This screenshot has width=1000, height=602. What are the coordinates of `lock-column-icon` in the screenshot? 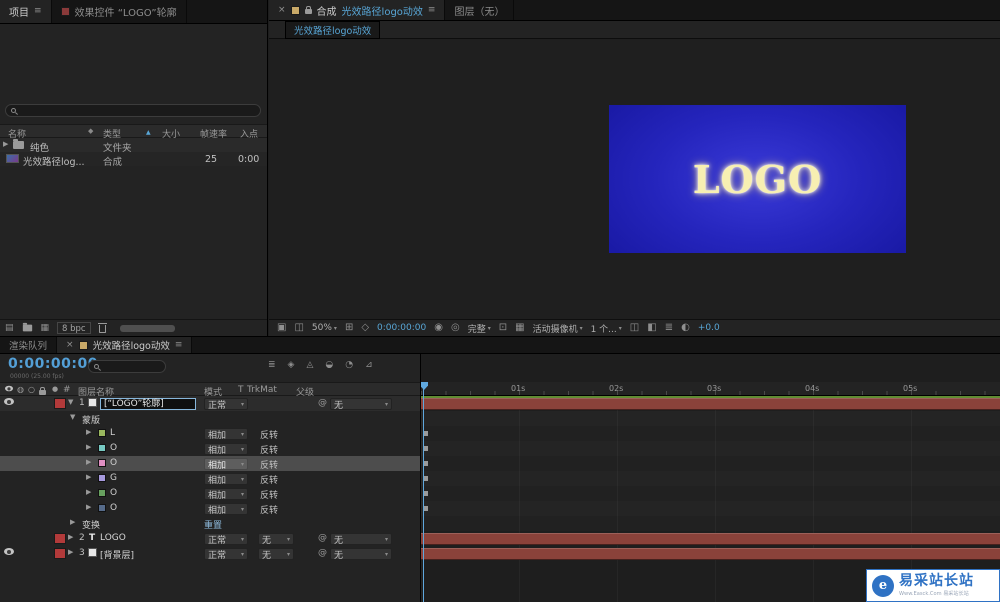 It's located at (42, 391).